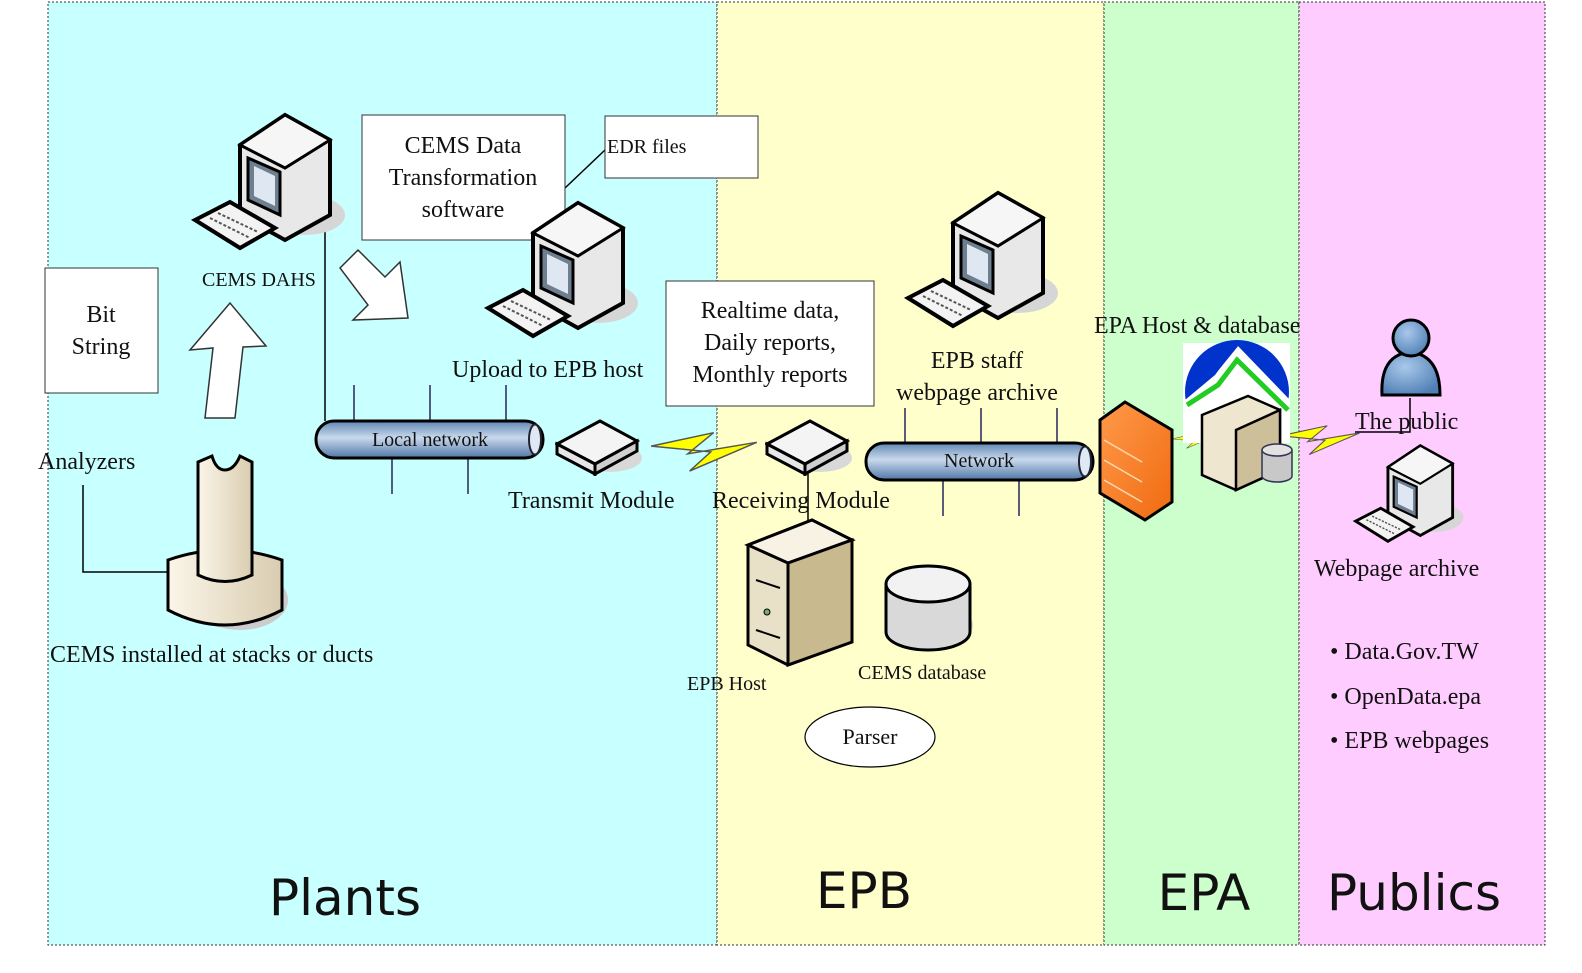 This screenshot has width=1582, height=973. What do you see at coordinates (463, 146) in the screenshot?
I see `transformation-line1: CEMS Data` at bounding box center [463, 146].